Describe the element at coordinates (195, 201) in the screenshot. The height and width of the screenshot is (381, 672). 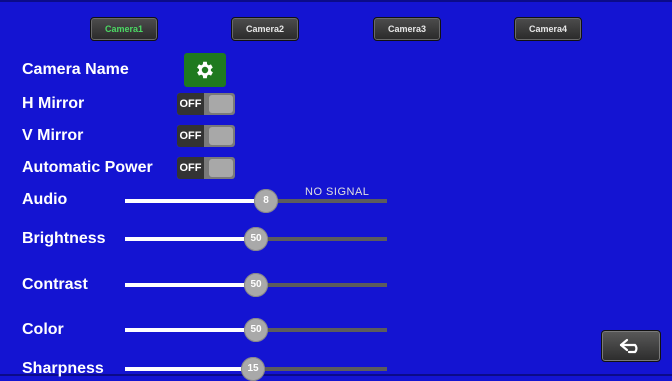
I see `audio-slider-fill` at that location.